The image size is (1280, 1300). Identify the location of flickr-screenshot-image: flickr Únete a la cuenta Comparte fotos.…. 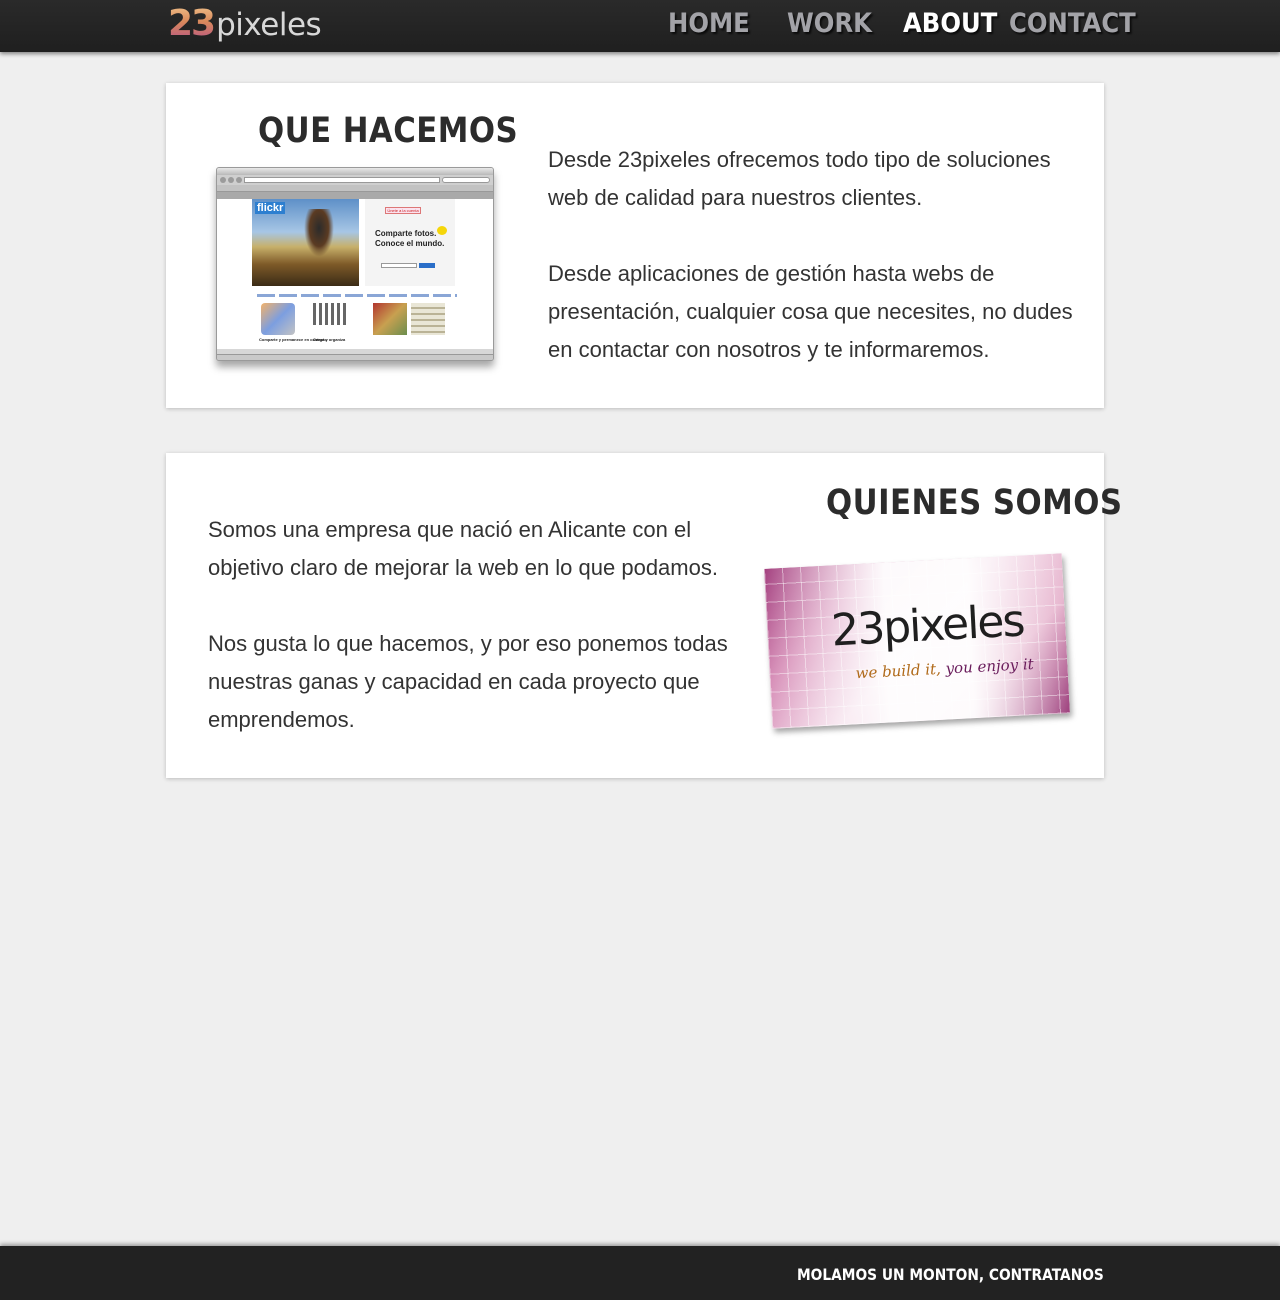
(355, 264).